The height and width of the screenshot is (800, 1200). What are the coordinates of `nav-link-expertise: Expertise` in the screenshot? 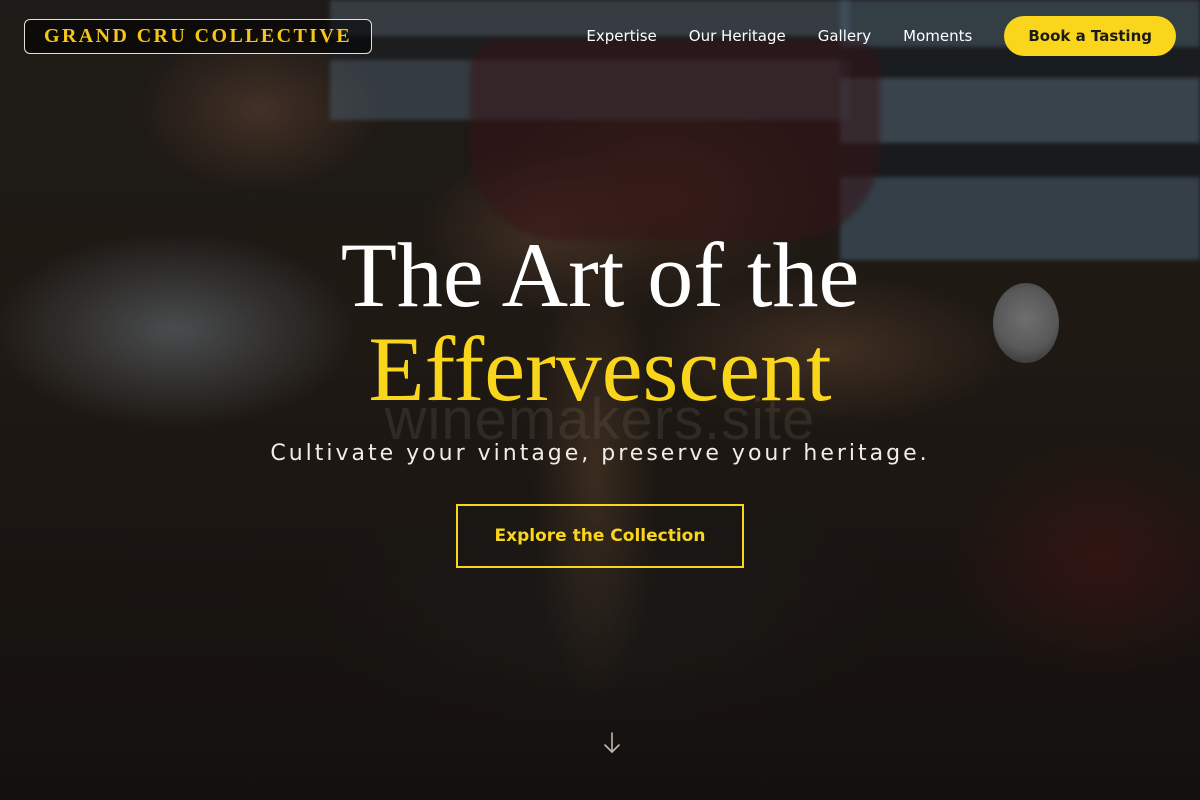 It's located at (621, 36).